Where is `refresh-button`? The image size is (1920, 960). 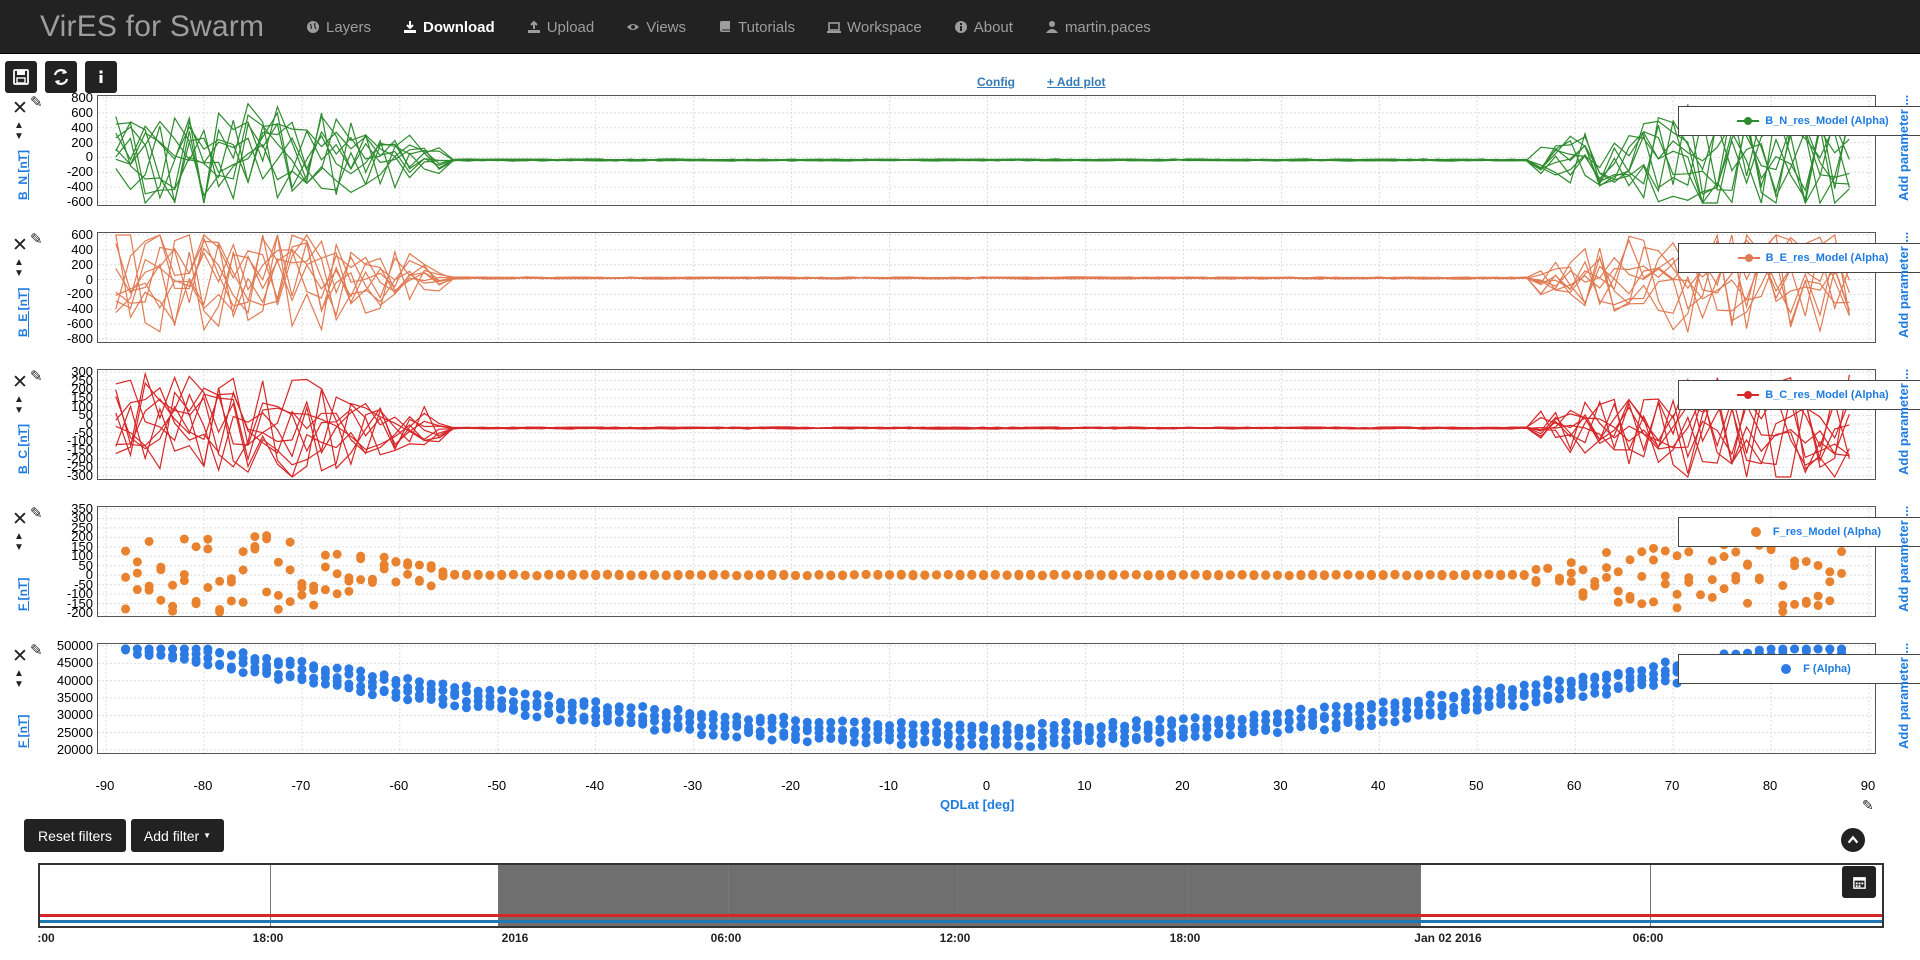
refresh-button is located at coordinates (61, 77).